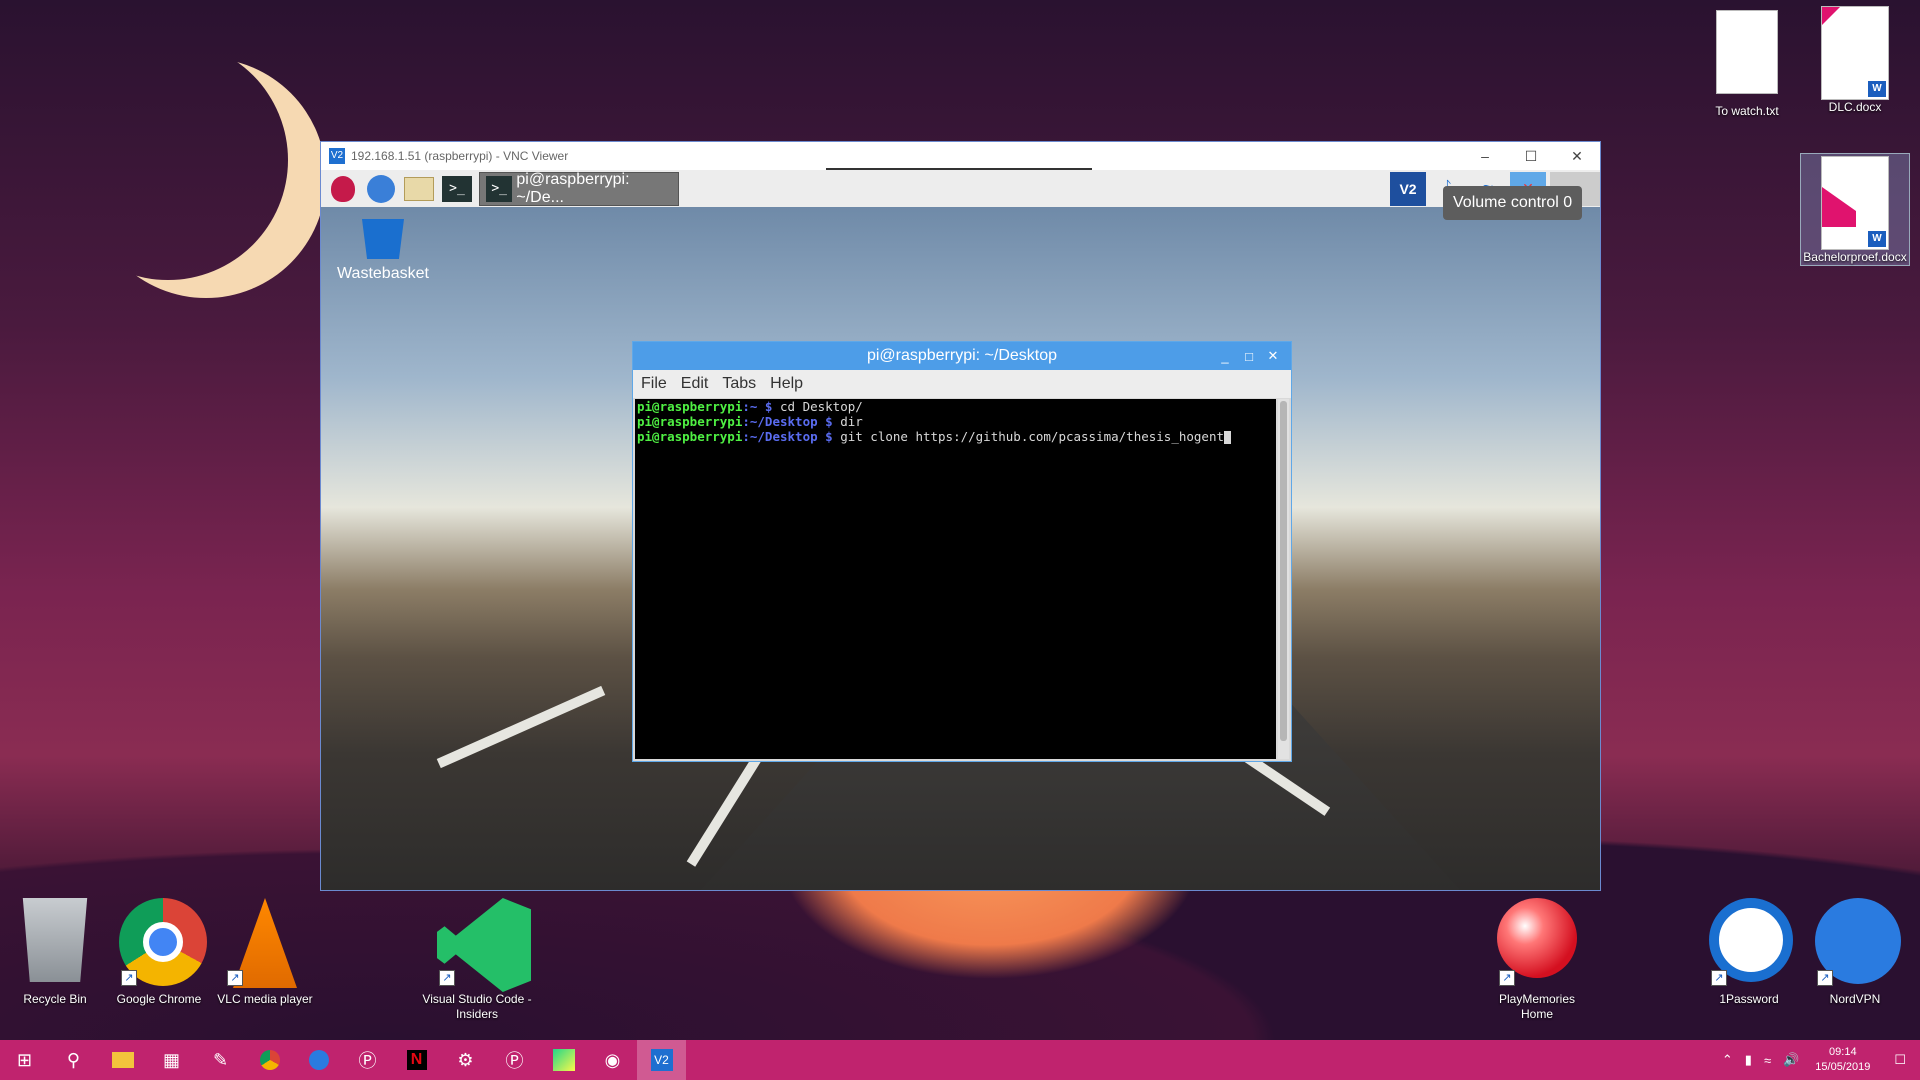 The image size is (1920, 1080). I want to click on desktop-icon-to-watch: To watch.txt, so click(1747, 64).